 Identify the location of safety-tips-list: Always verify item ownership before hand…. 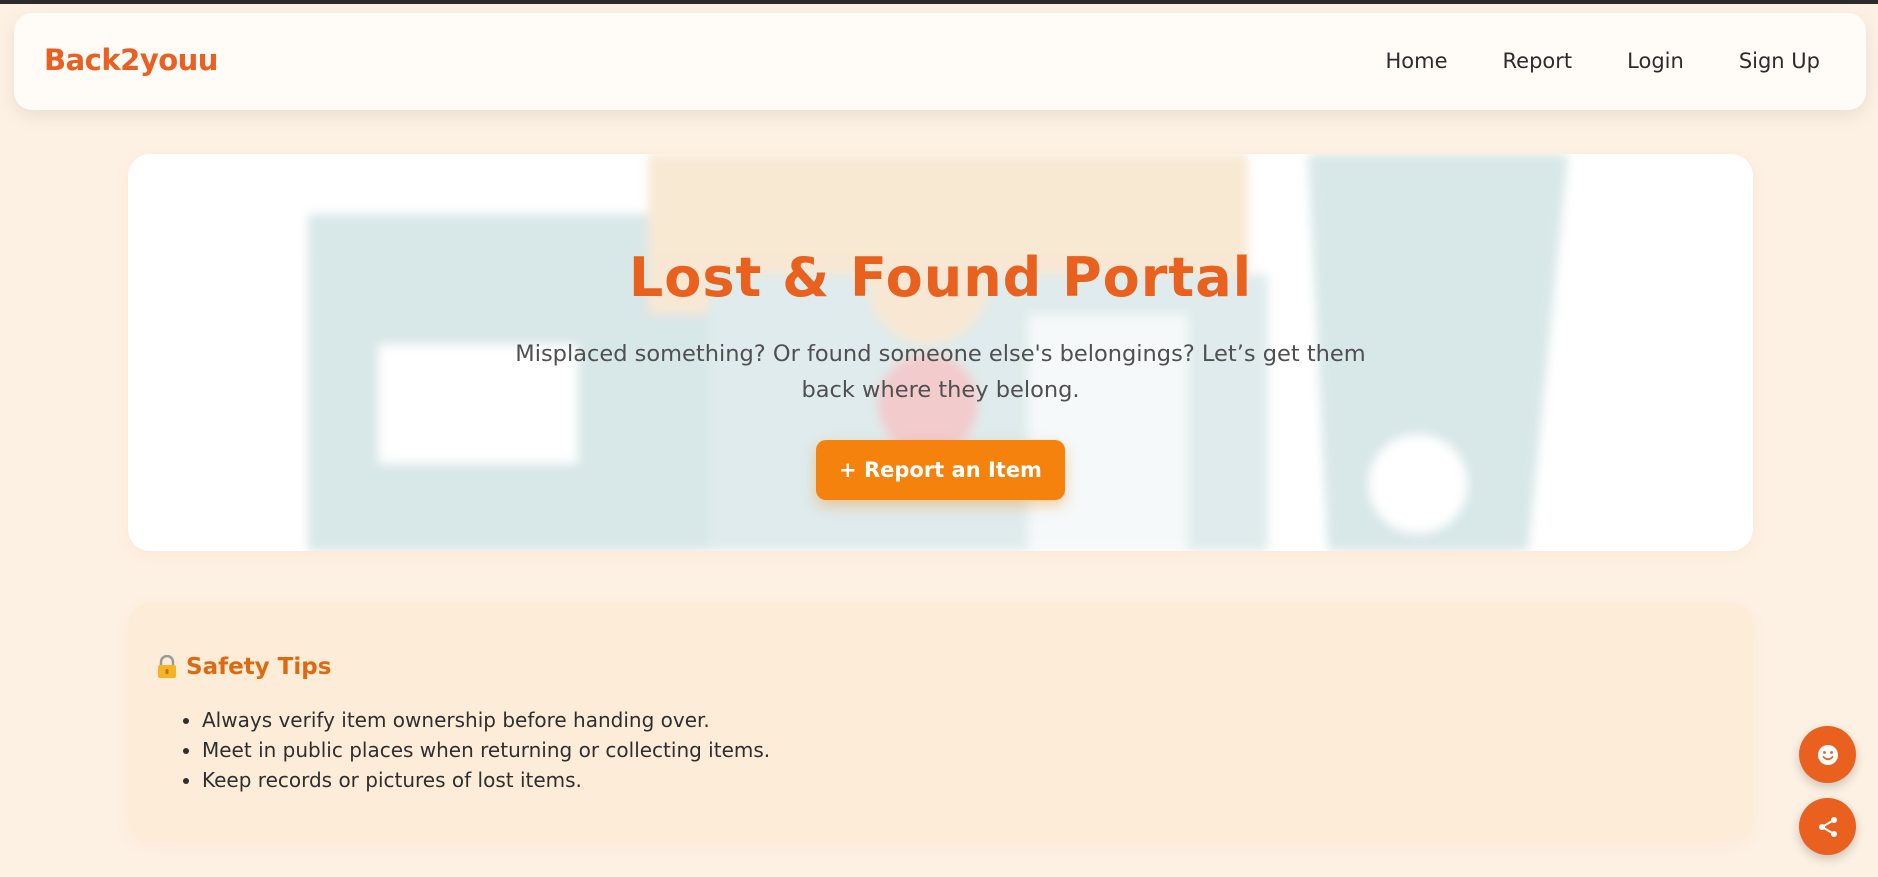
(465, 750).